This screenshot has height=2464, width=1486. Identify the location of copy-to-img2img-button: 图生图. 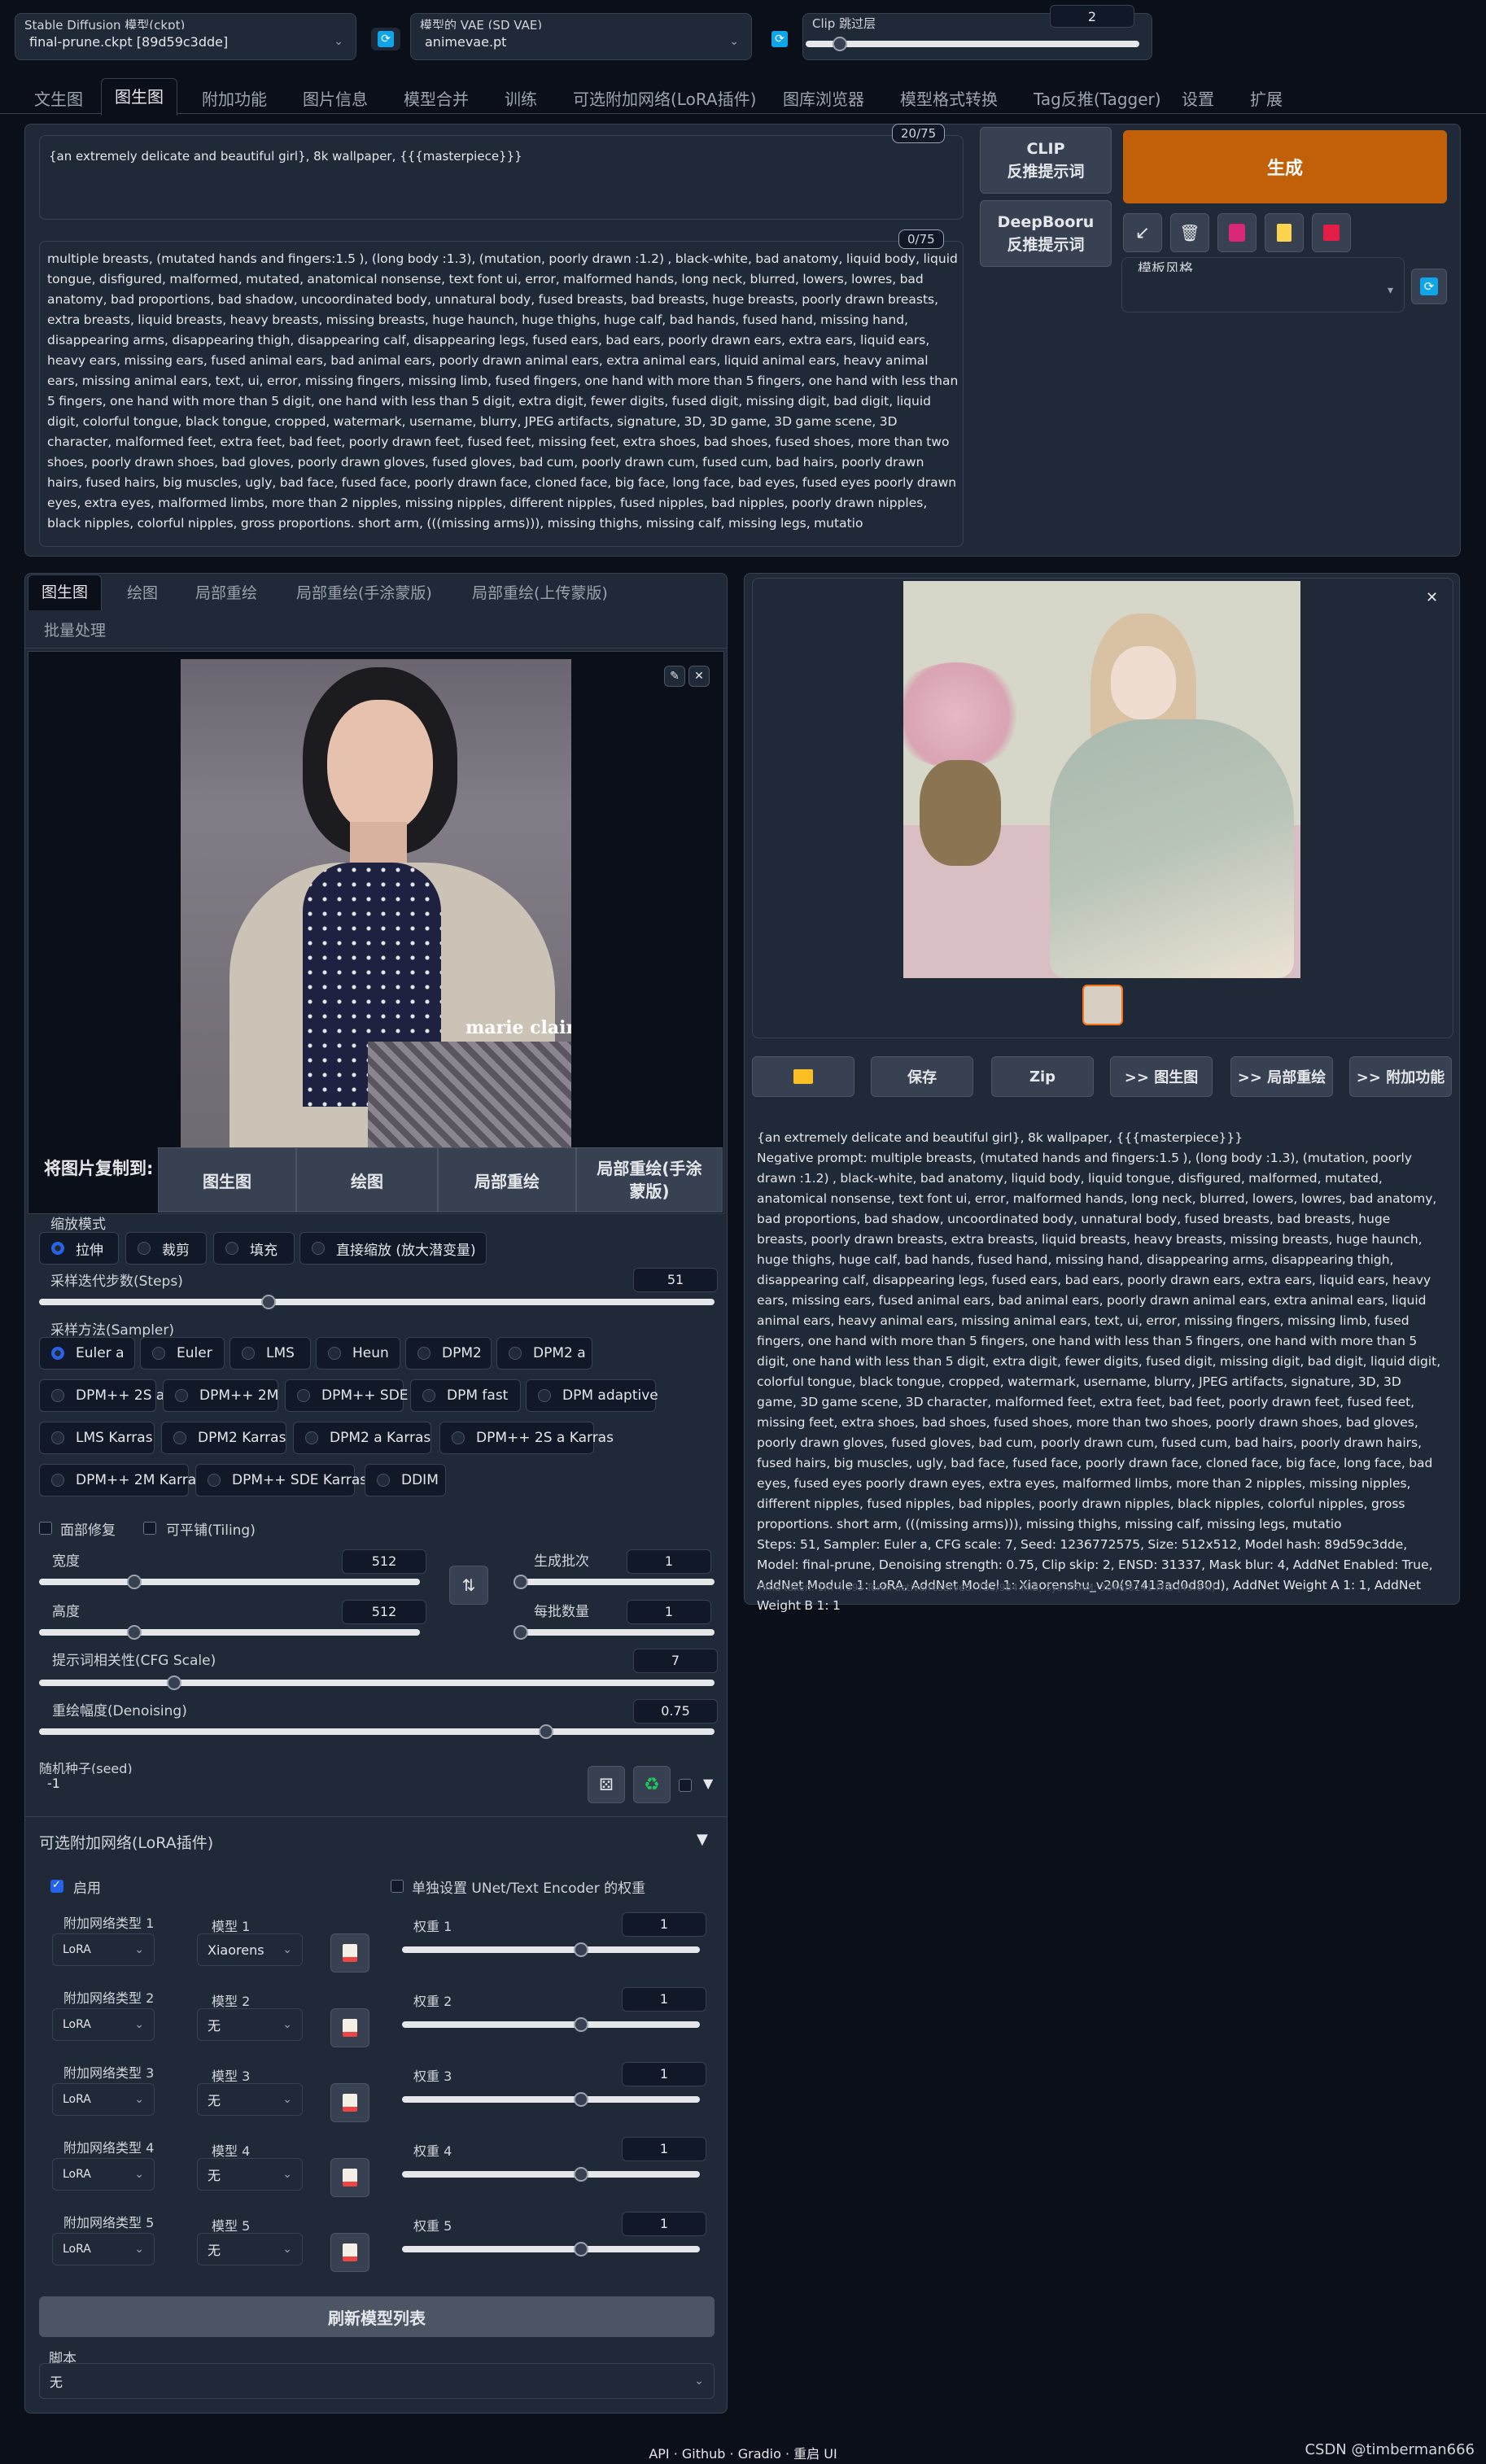
(227, 1179).